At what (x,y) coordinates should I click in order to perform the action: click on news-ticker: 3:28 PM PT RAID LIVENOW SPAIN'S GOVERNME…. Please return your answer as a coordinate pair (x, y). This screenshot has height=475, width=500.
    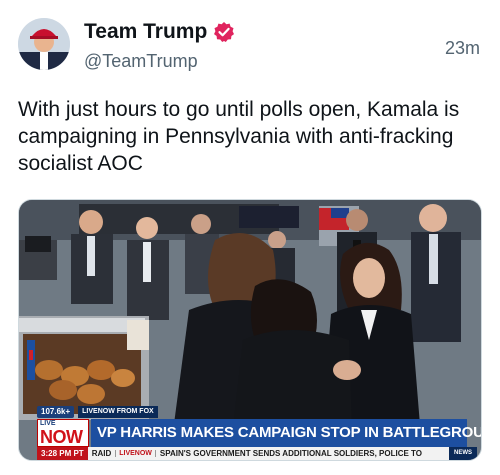
    Looking at the image, I should click on (252, 453).